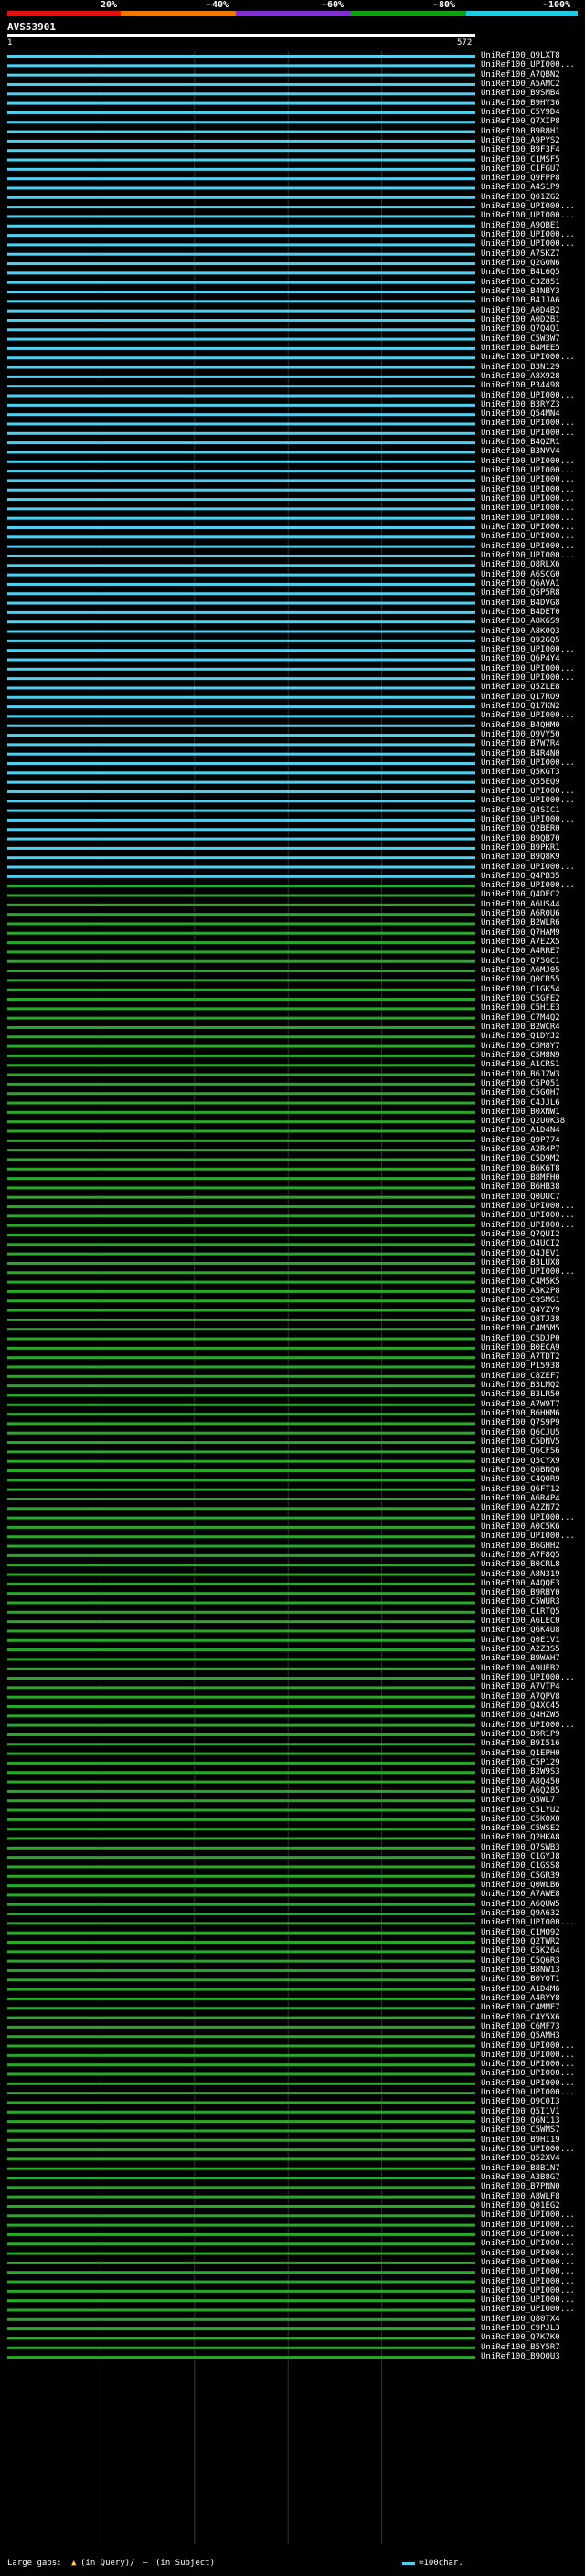  What do you see at coordinates (520, 1686) in the screenshot?
I see `hit-label: UniRef100_A7VTP4` at bounding box center [520, 1686].